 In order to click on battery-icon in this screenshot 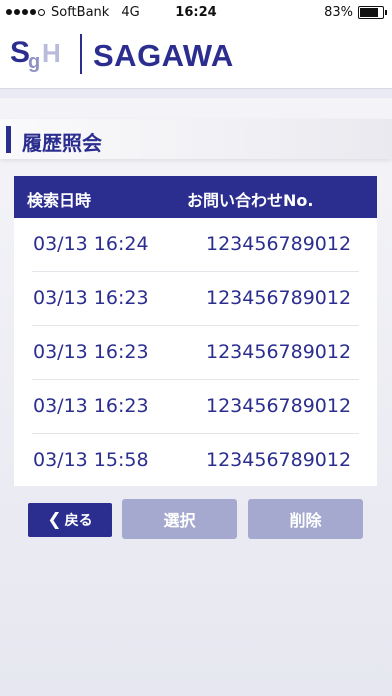, I will do `click(372, 12)`.